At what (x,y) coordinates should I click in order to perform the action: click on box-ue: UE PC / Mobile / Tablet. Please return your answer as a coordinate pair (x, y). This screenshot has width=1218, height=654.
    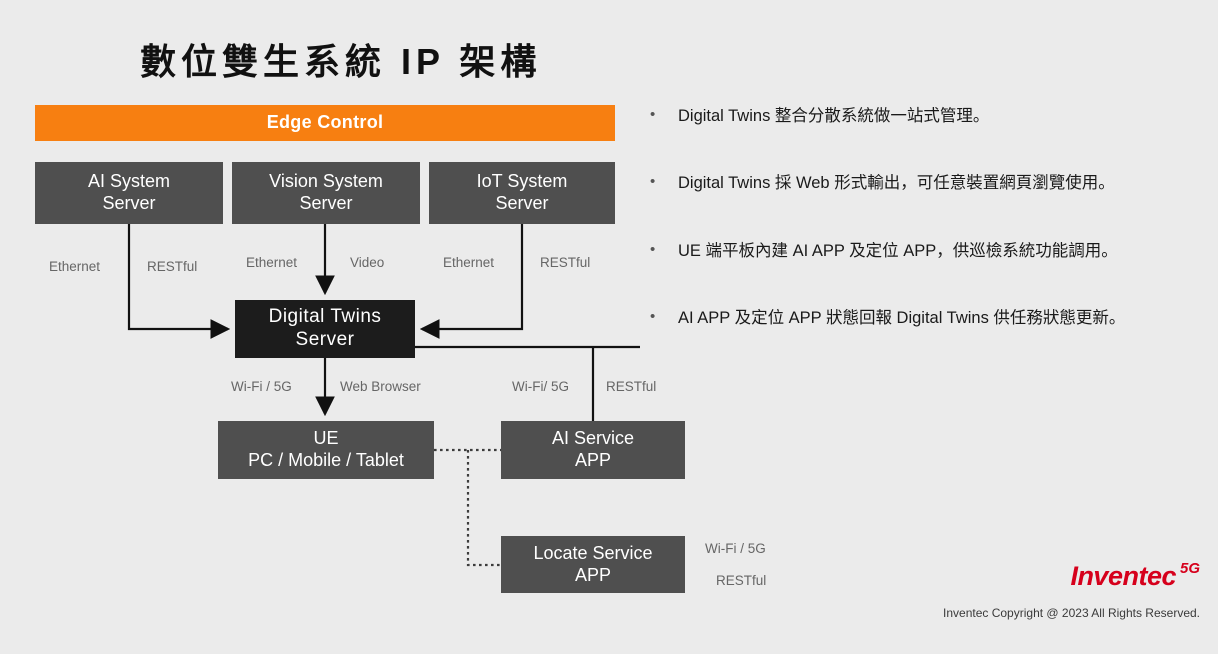
    Looking at the image, I should click on (326, 450).